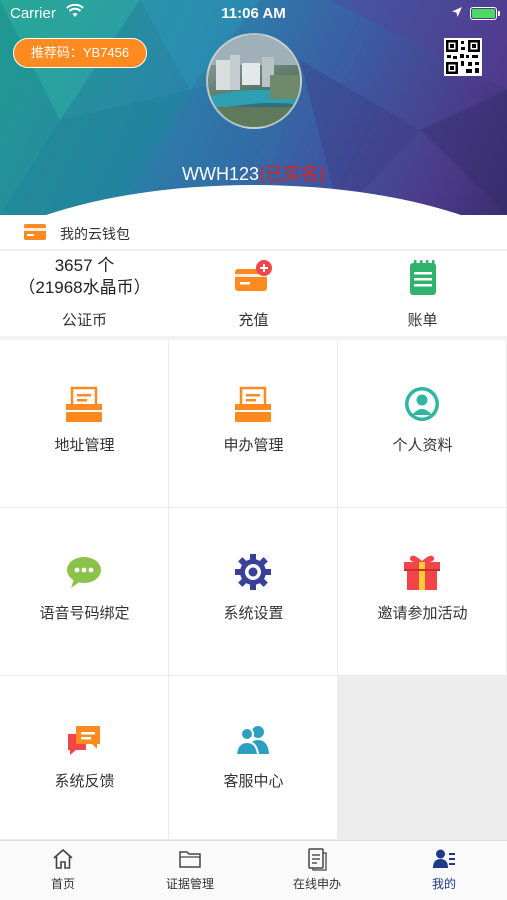 The image size is (507, 900). I want to click on apply-tray-icon, so click(253, 404).